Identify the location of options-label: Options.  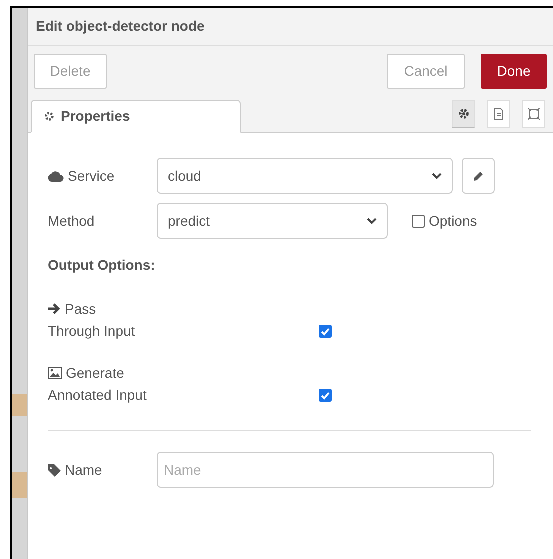
(453, 221).